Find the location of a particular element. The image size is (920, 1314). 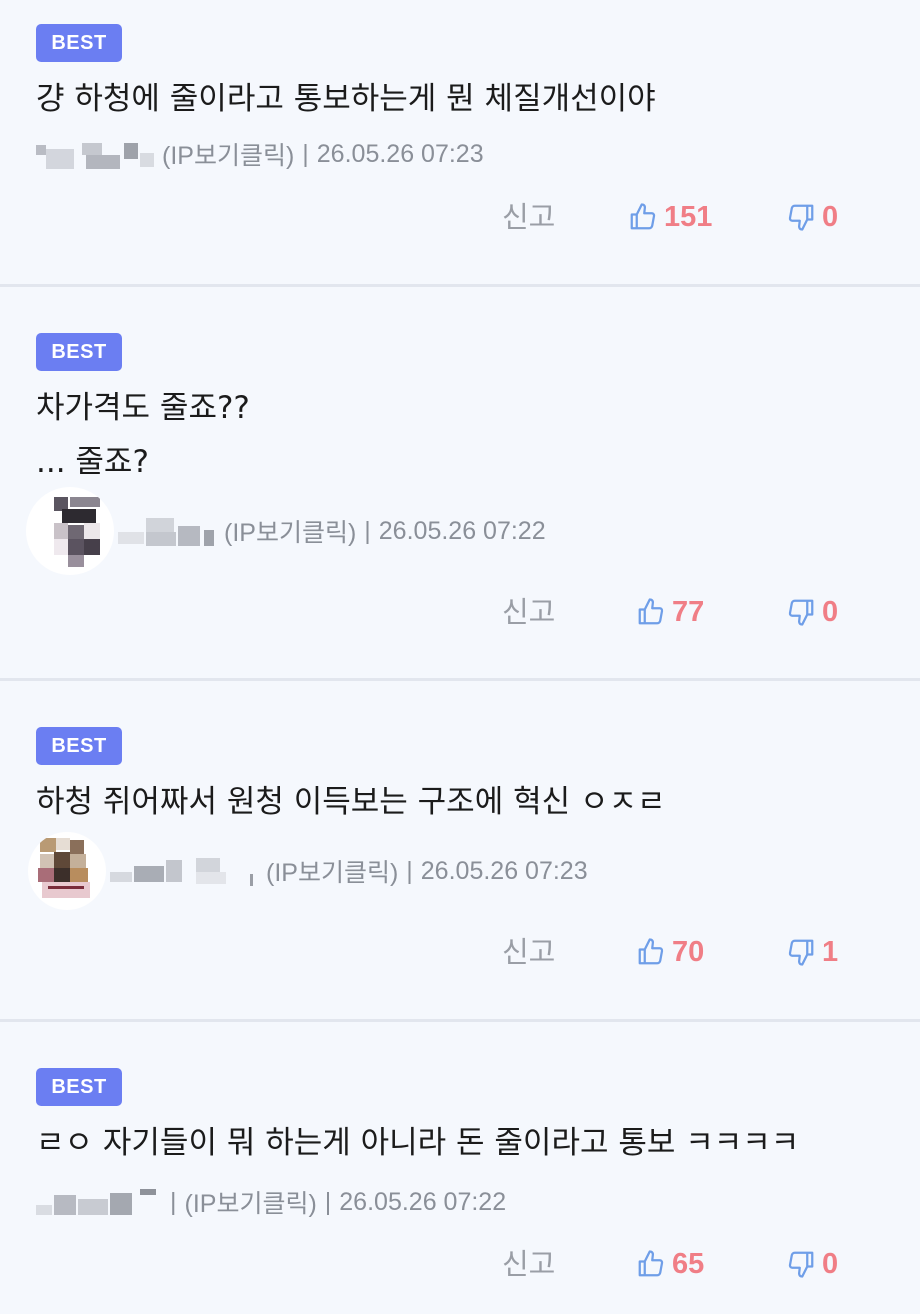

comment-meta: | (IP보기클릭) | 26.05.26 07:22 is located at coordinates (271, 1202).